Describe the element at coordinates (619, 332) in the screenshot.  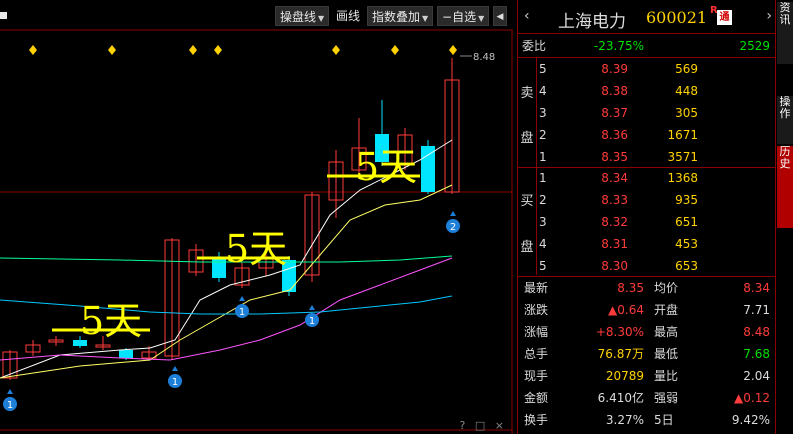
I see `quote-value: +8.30%` at that location.